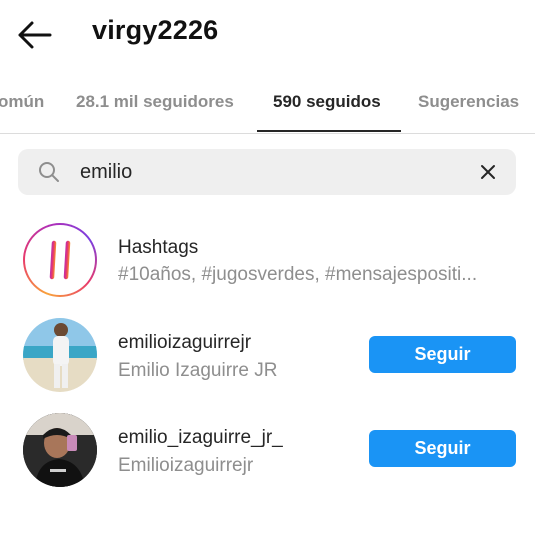  Describe the element at coordinates (488, 172) in the screenshot. I see `close-icon` at that location.